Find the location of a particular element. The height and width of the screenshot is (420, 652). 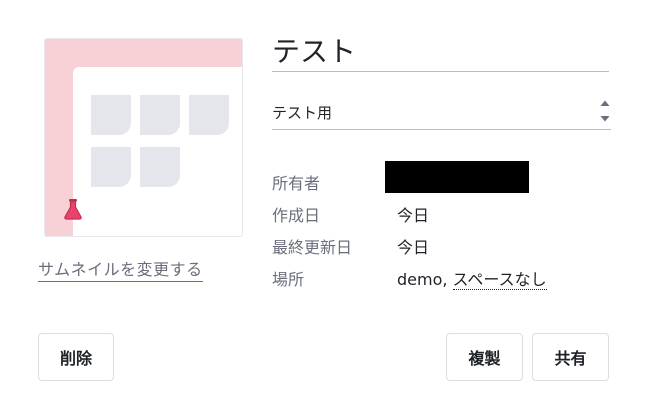

thumbnail-card is located at coordinates (157, 151).